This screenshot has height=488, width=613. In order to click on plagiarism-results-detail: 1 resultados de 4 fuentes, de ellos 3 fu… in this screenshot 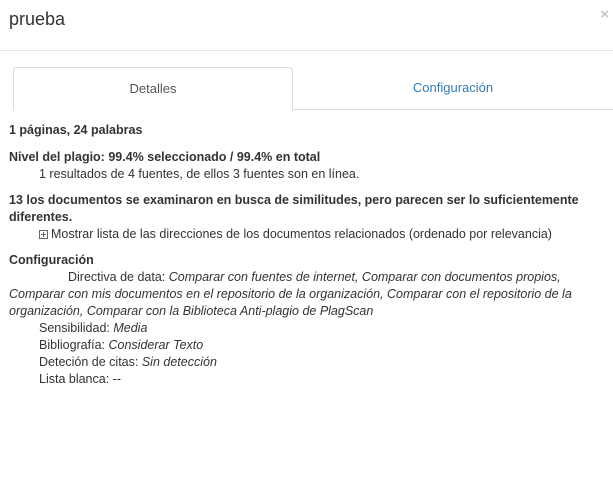, I will do `click(199, 174)`.